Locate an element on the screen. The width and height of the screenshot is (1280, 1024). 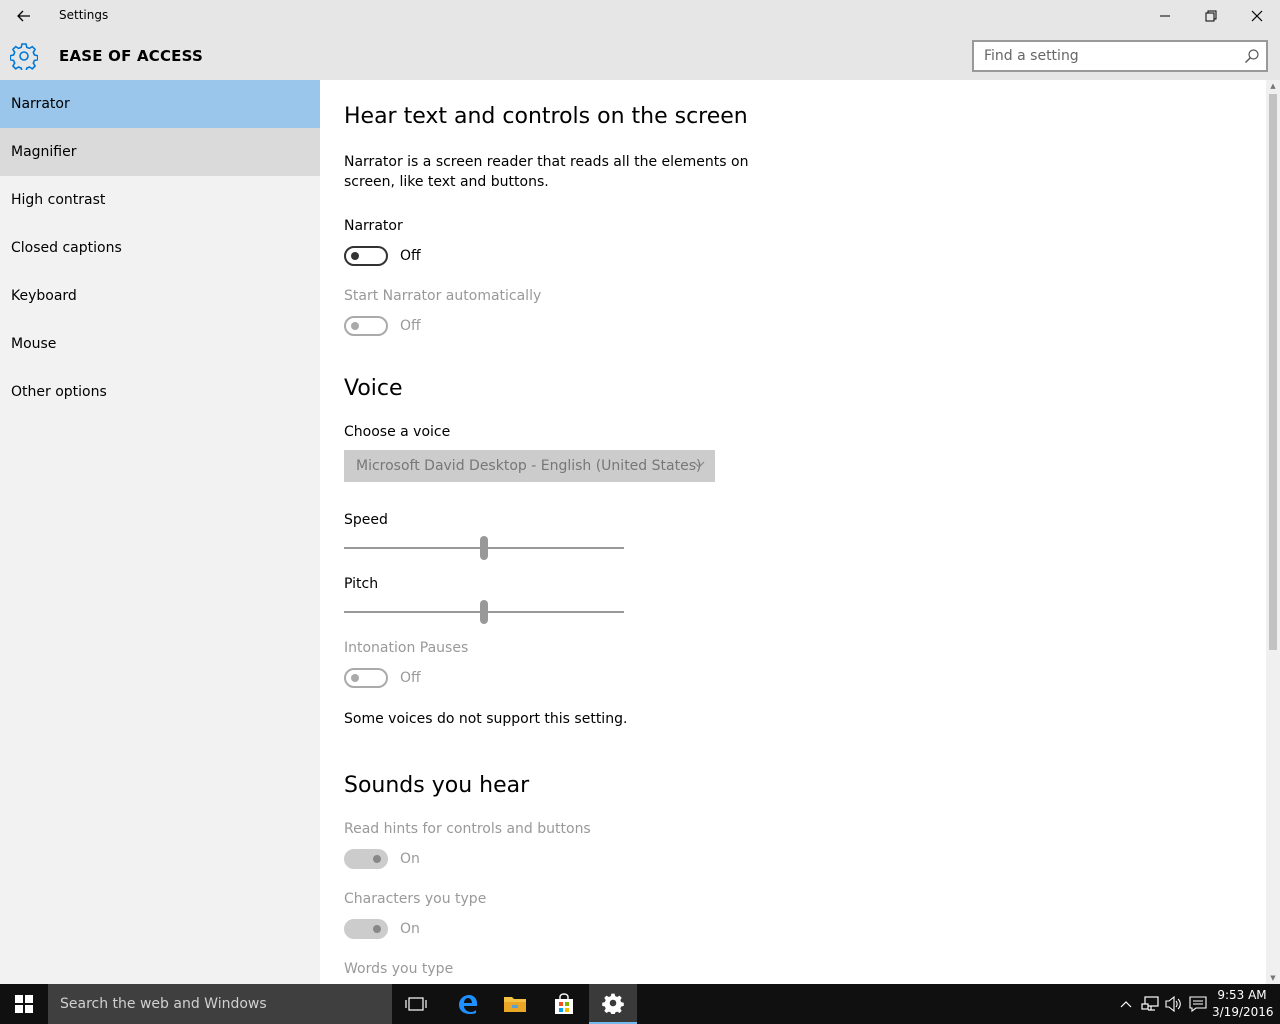
store-icon is located at coordinates (564, 1003).